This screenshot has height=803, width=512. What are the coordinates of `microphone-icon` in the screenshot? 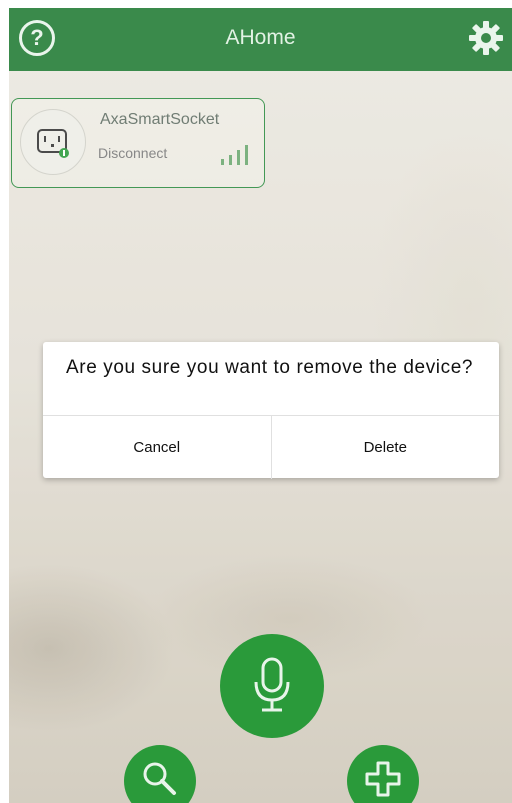 It's located at (272, 684).